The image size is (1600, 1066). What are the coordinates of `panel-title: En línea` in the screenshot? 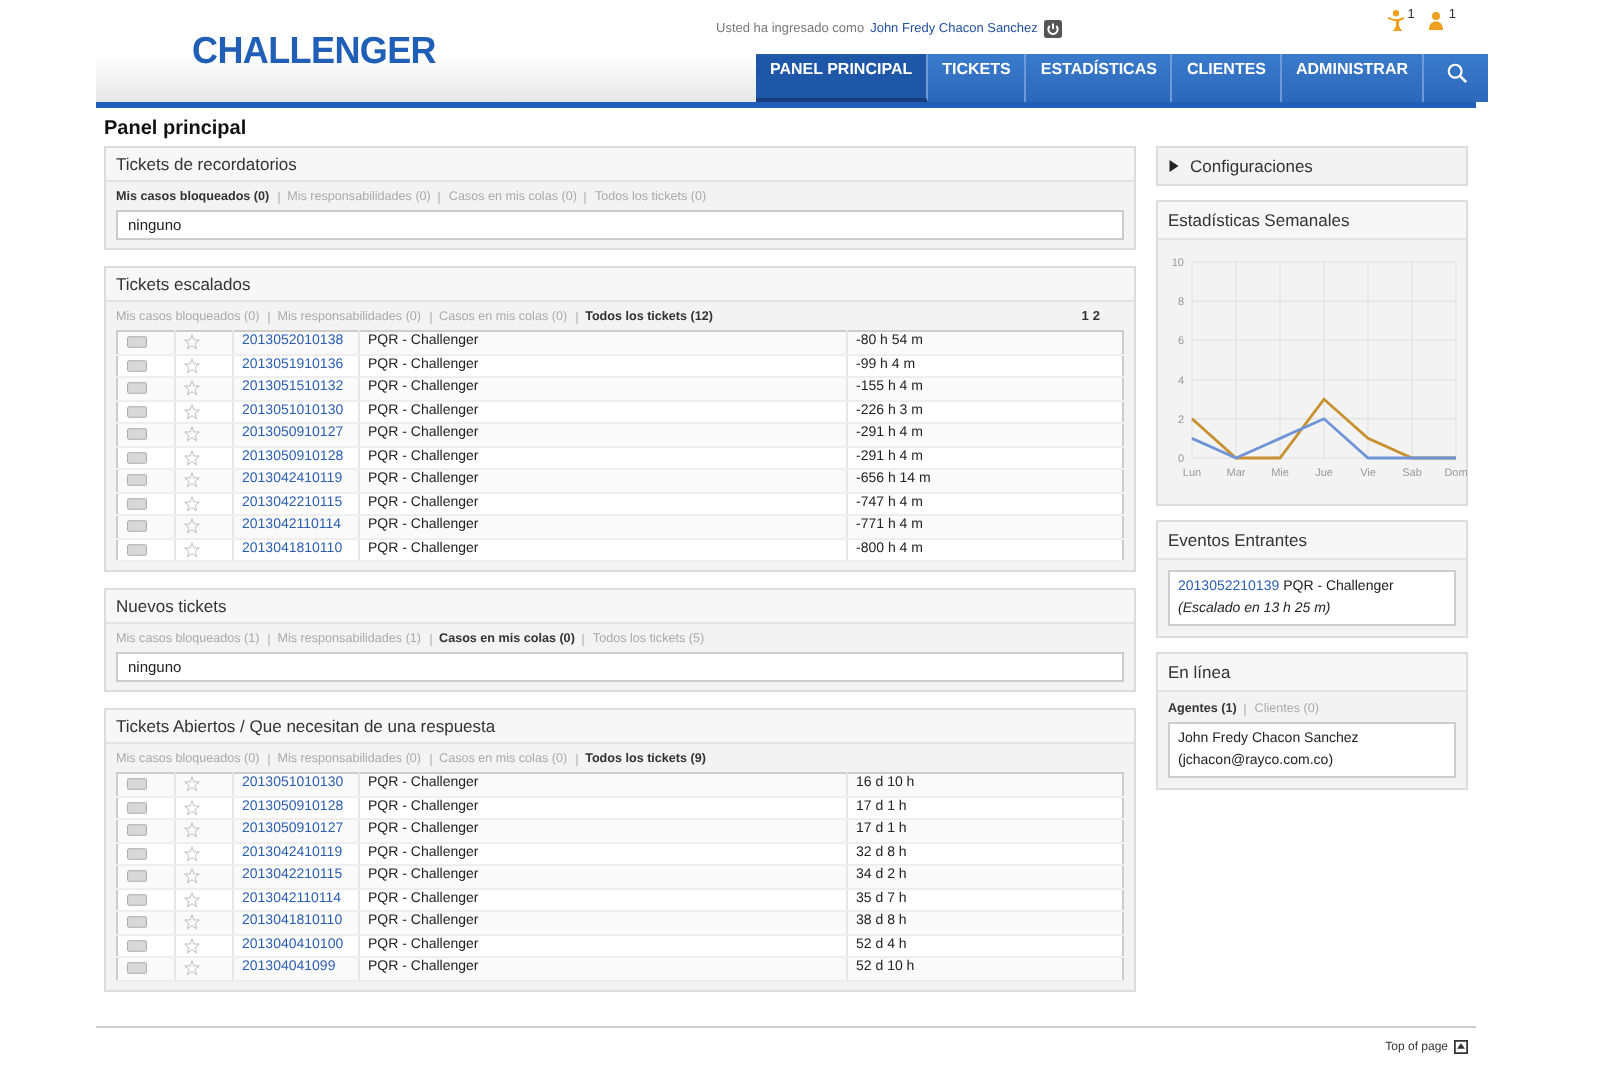 It's located at (1312, 673).